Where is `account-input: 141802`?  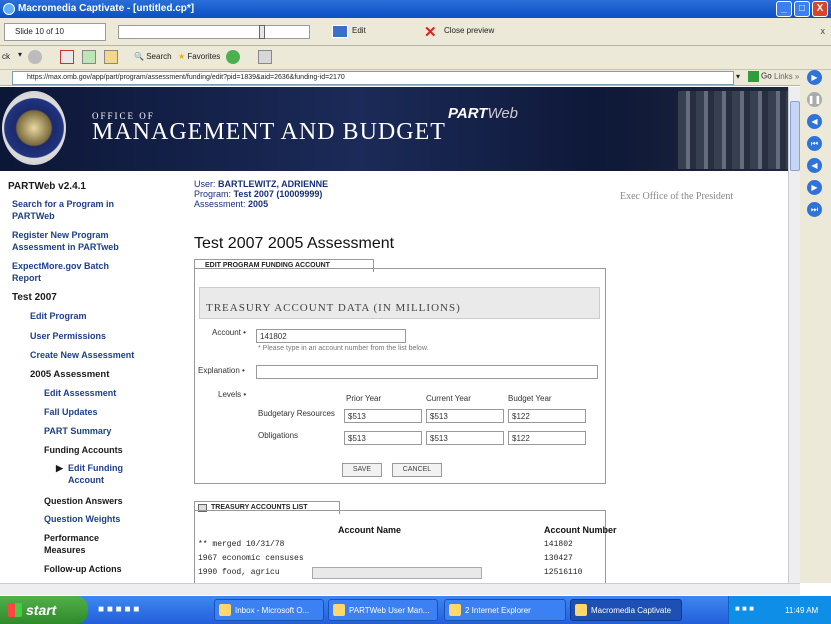 account-input: 141802 is located at coordinates (331, 336).